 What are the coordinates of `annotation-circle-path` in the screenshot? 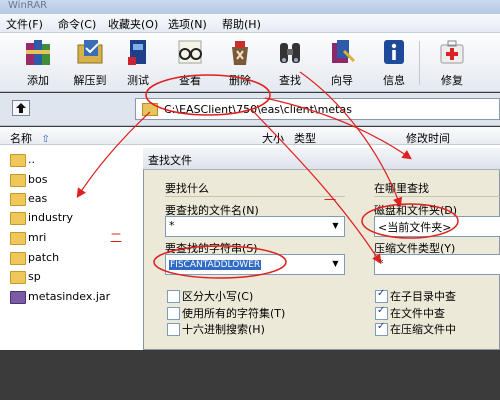 It's located at (208, 95).